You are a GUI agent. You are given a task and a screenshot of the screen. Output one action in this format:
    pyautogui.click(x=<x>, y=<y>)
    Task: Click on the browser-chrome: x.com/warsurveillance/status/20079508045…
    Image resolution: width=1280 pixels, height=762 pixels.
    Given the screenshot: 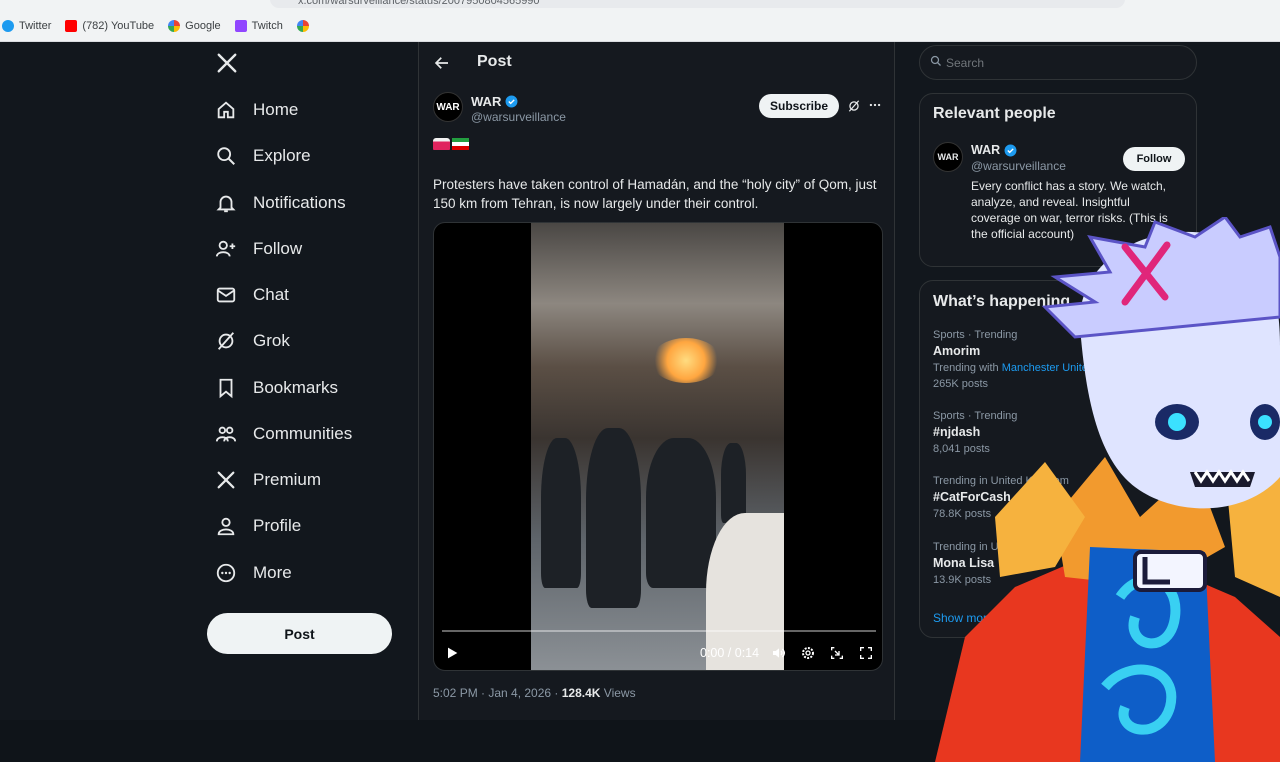 What is the action you would take?
    pyautogui.click(x=640, y=21)
    